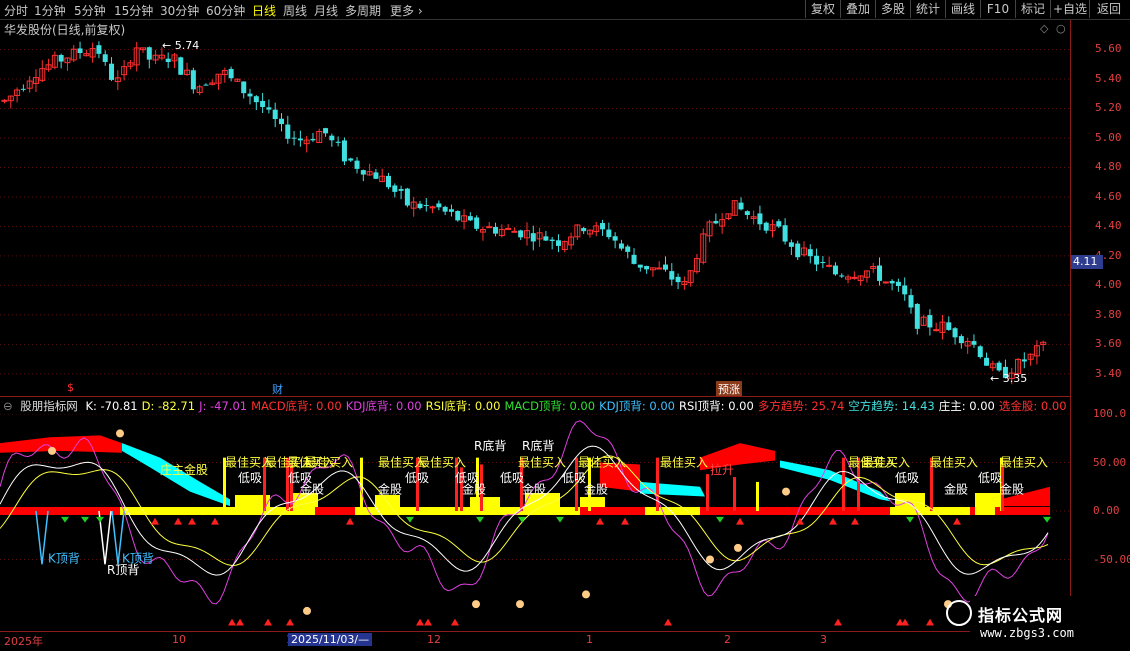 This screenshot has width=1130, height=651. I want to click on tf-5min: 5分钟, so click(90, 10).